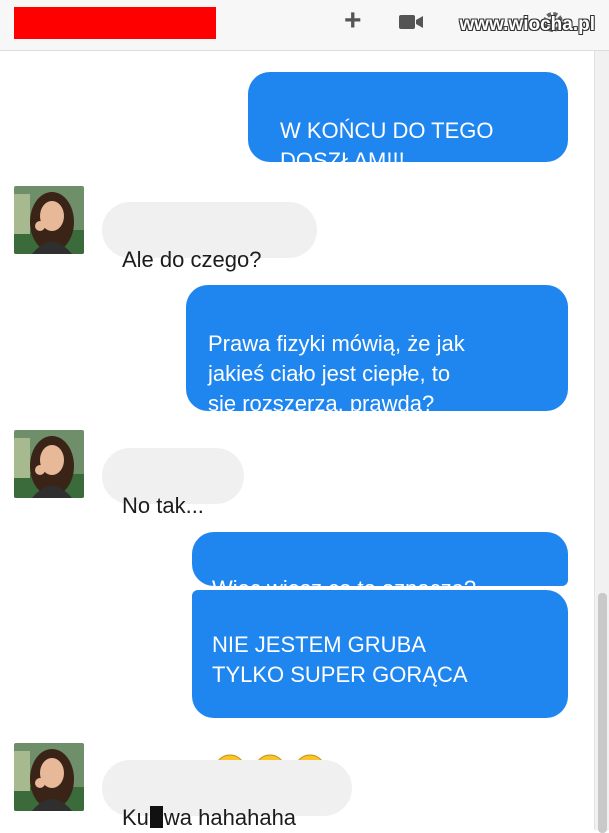 Image resolution: width=609 pixels, height=833 pixels. Describe the element at coordinates (227, 795) in the screenshot. I see `message-incoming: Ku wa hahahaha` at that location.